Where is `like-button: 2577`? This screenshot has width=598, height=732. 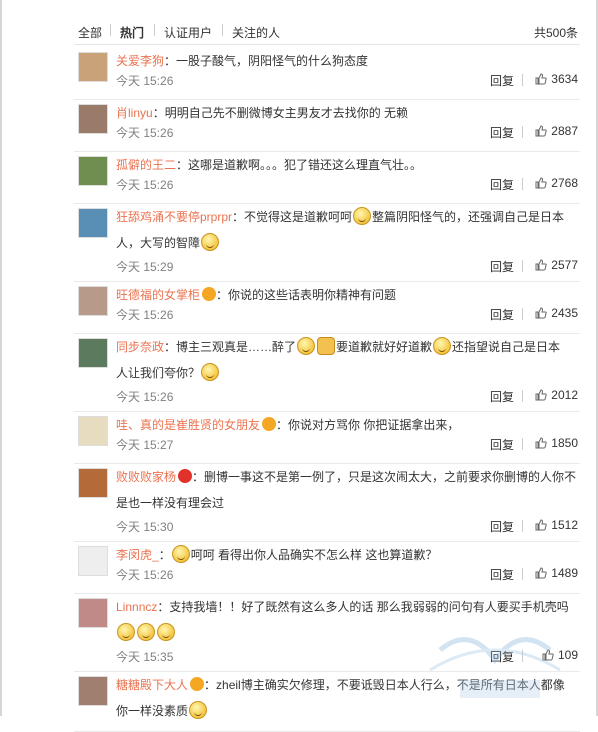 like-button: 2577 is located at coordinates (556, 265).